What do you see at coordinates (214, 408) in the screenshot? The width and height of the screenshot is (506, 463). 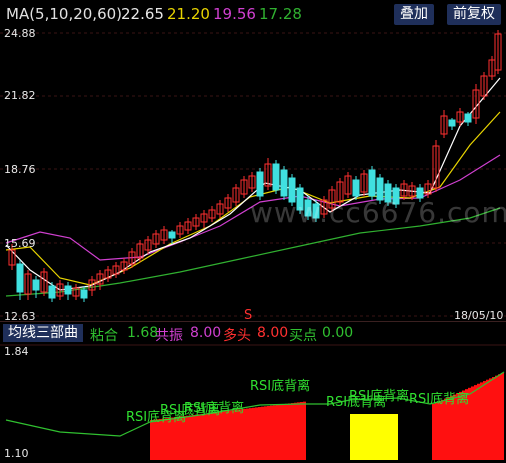 I see `rsi-label-3: RSI底背离` at bounding box center [214, 408].